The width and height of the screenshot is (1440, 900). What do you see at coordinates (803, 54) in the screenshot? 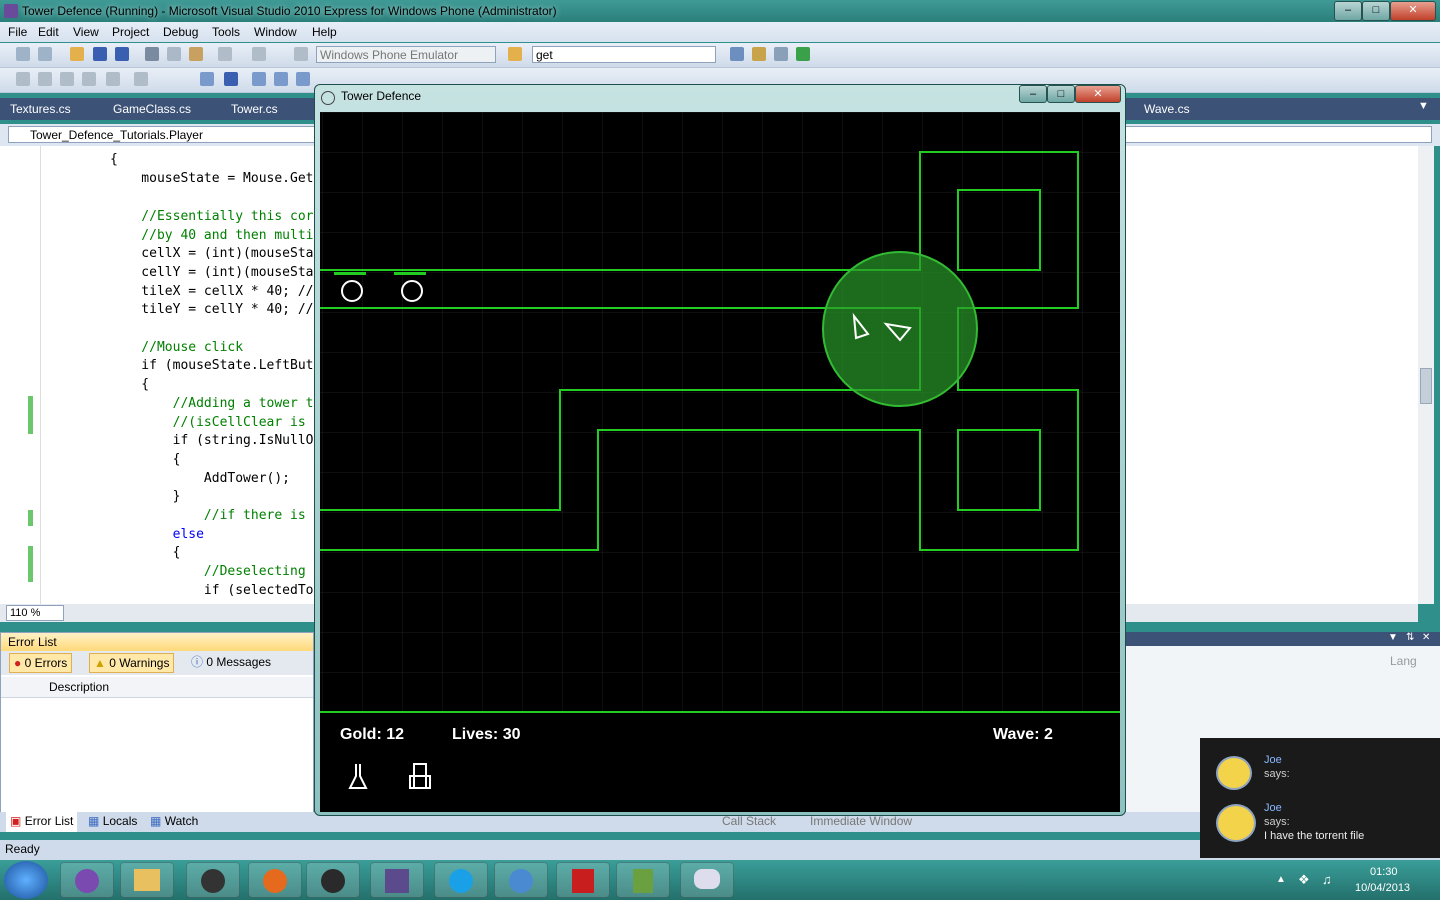
I see `start-page-icon` at bounding box center [803, 54].